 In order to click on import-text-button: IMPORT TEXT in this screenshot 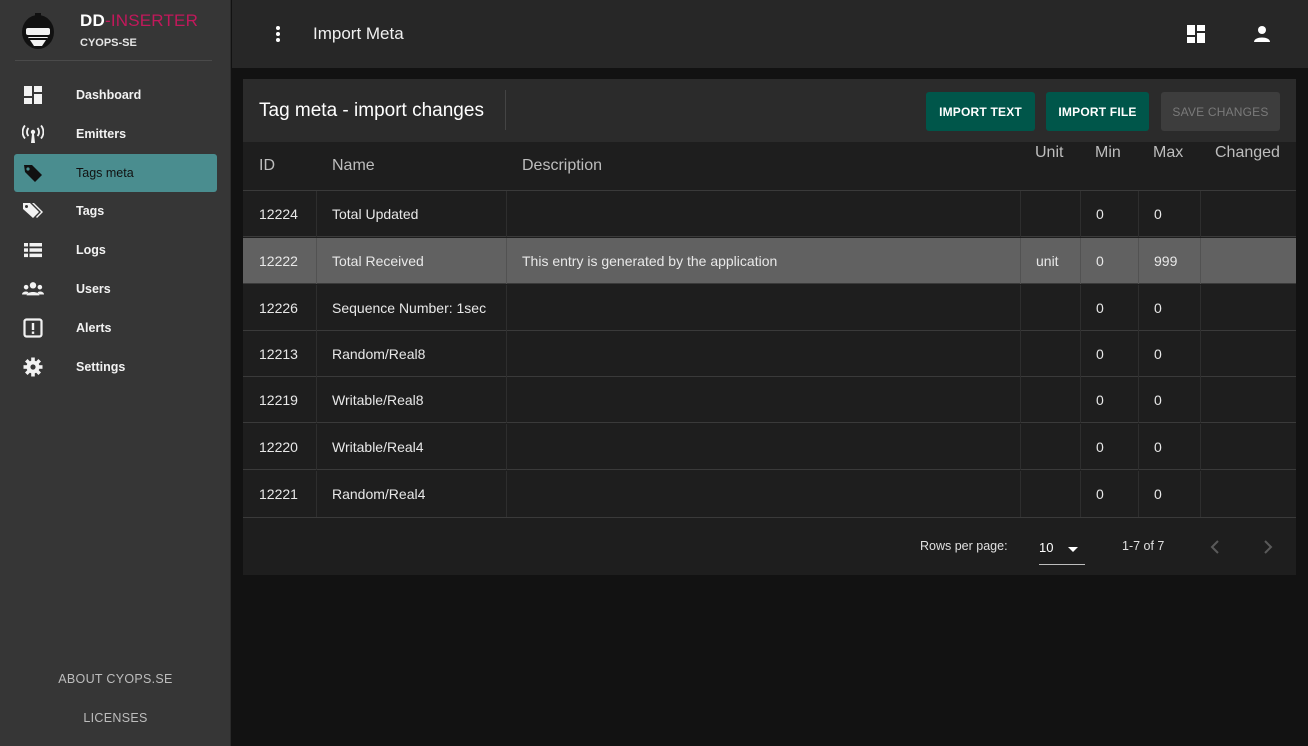, I will do `click(980, 111)`.